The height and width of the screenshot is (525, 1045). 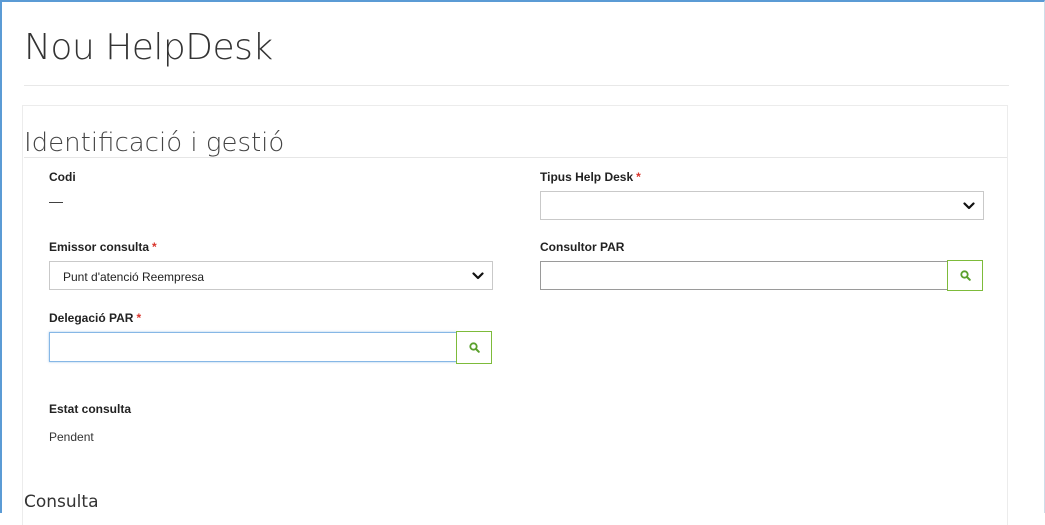 What do you see at coordinates (582, 247) in the screenshot?
I see `consultor-par-label: Consultor PAR` at bounding box center [582, 247].